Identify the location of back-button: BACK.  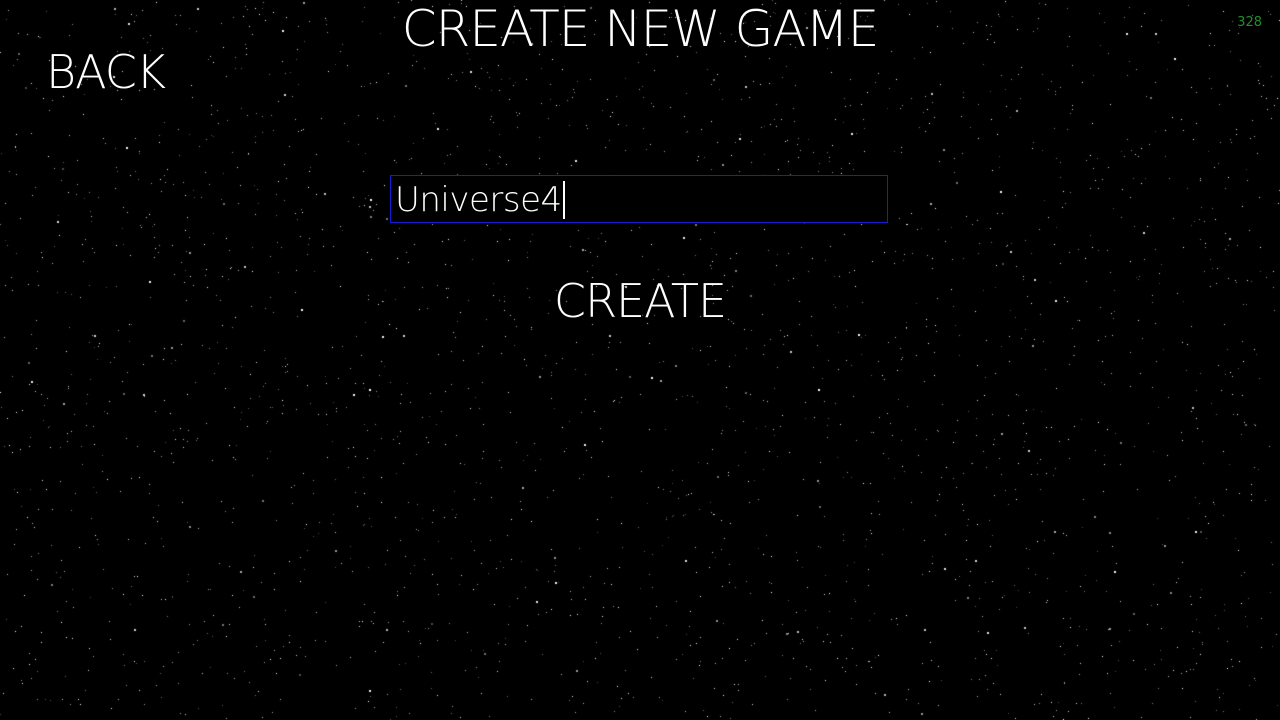
(106, 72).